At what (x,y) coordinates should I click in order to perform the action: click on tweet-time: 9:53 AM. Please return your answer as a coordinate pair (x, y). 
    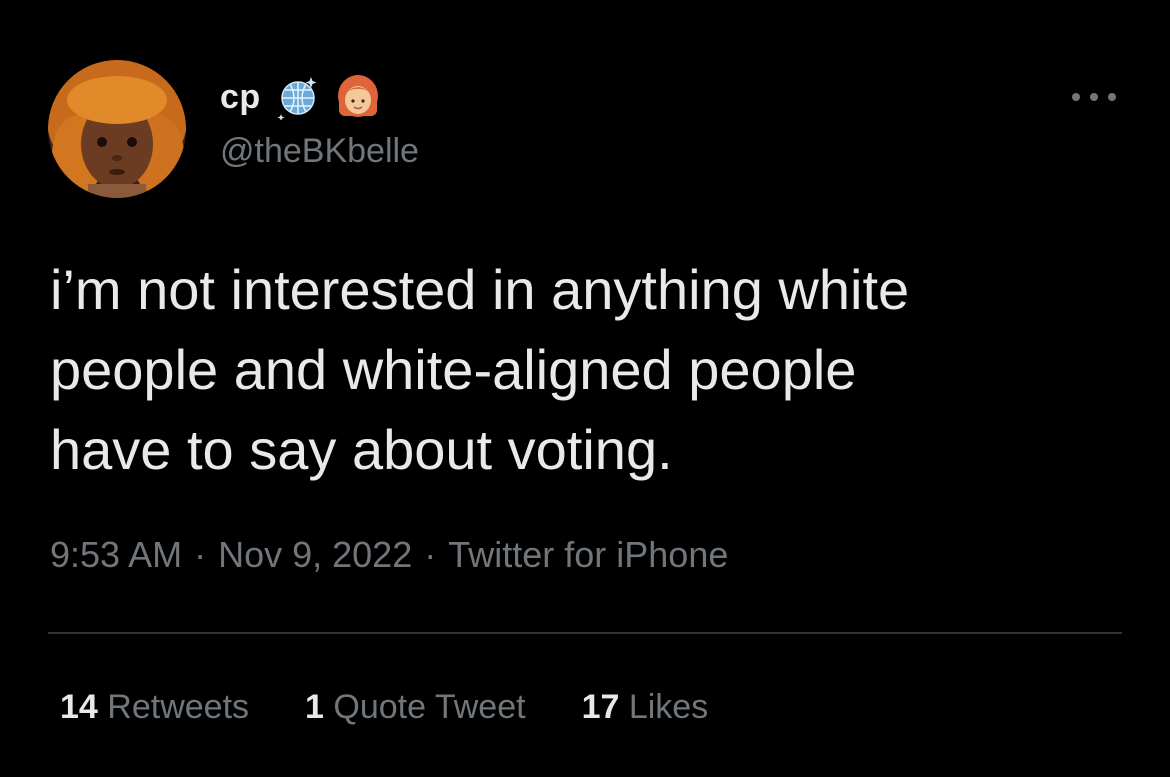
    Looking at the image, I should click on (116, 555).